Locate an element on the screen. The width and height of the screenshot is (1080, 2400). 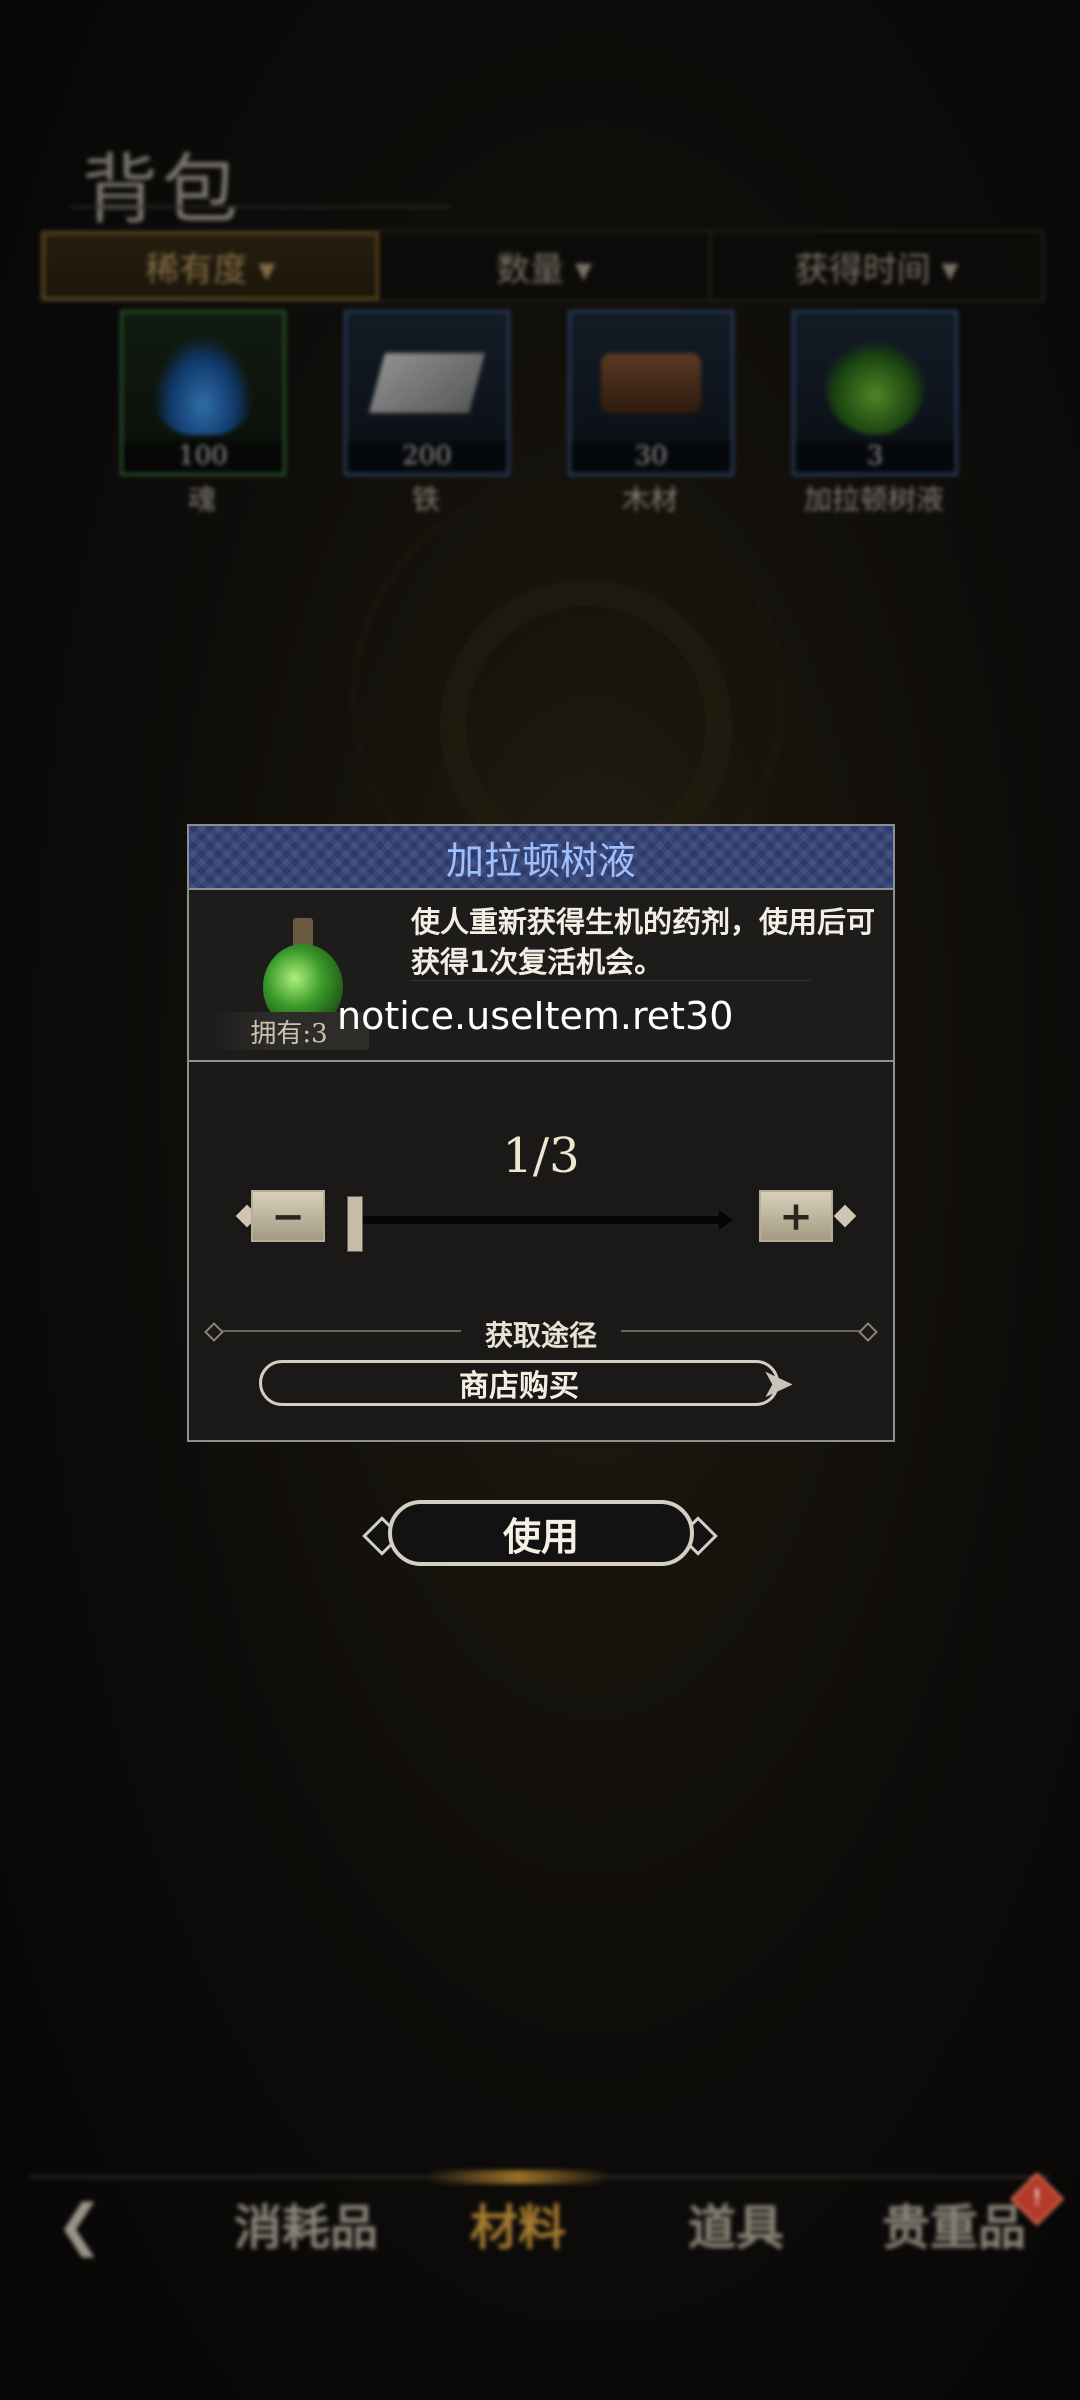
tab-valuables: 贵重品 is located at coordinates (954, 2223).